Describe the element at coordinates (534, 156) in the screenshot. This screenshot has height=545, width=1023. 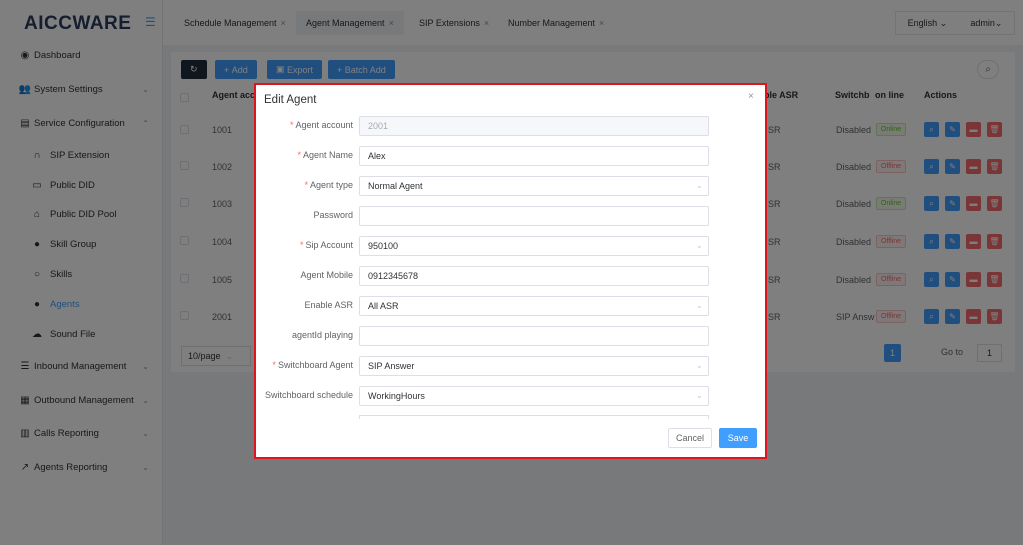
I see `agent-name-input: Alex` at that location.